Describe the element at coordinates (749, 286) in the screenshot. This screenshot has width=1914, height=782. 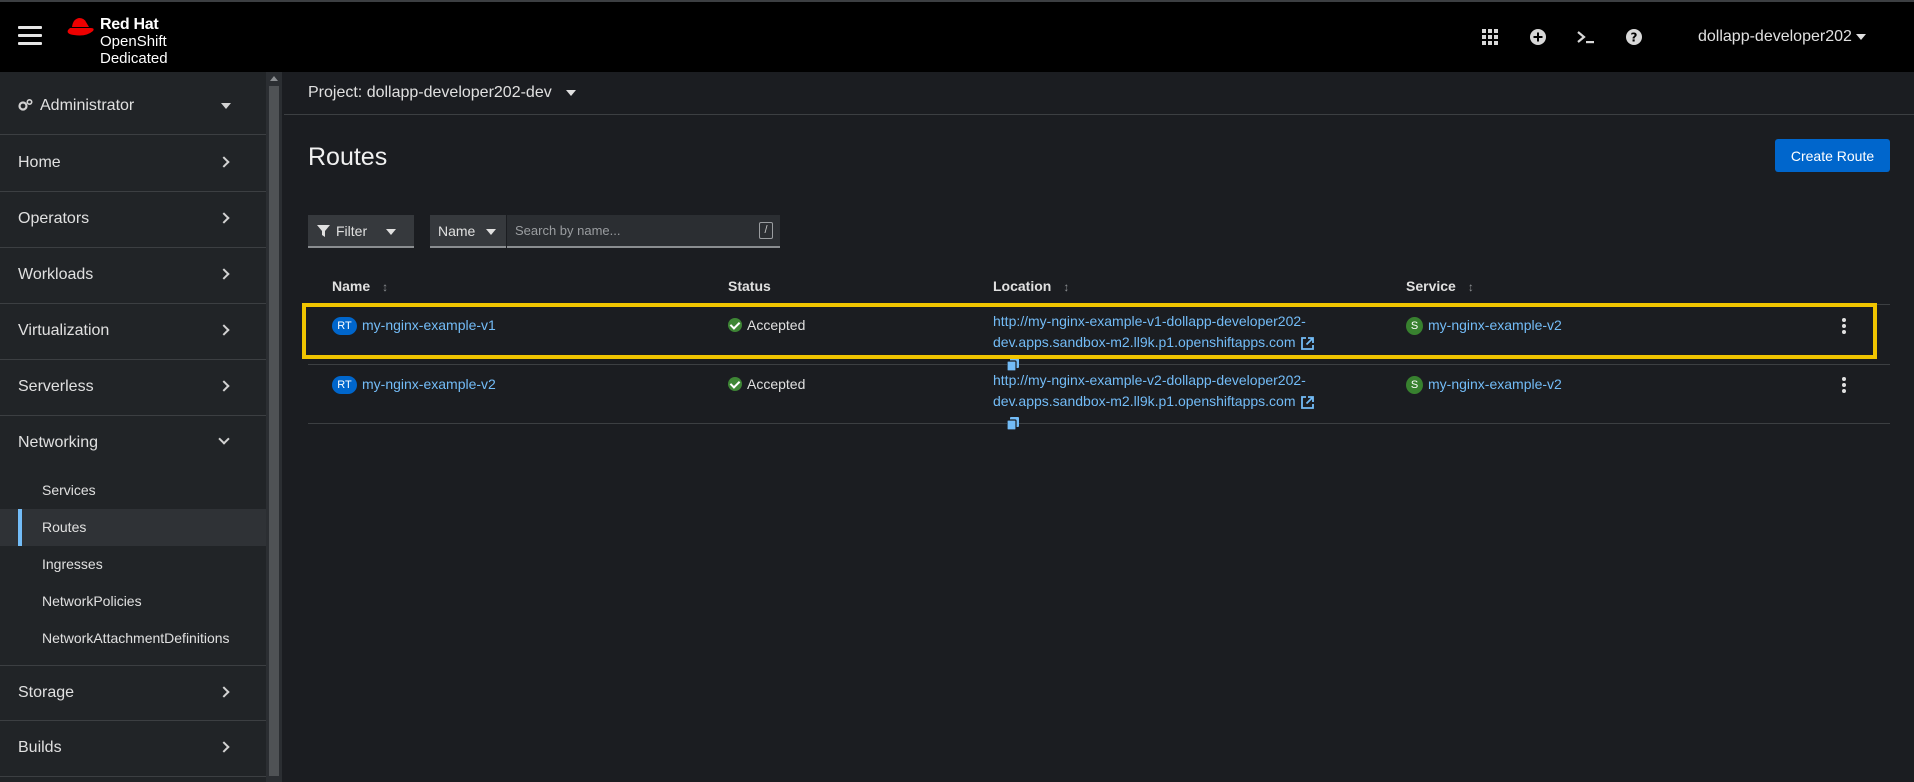
I see `column-header-label: Status` at that location.